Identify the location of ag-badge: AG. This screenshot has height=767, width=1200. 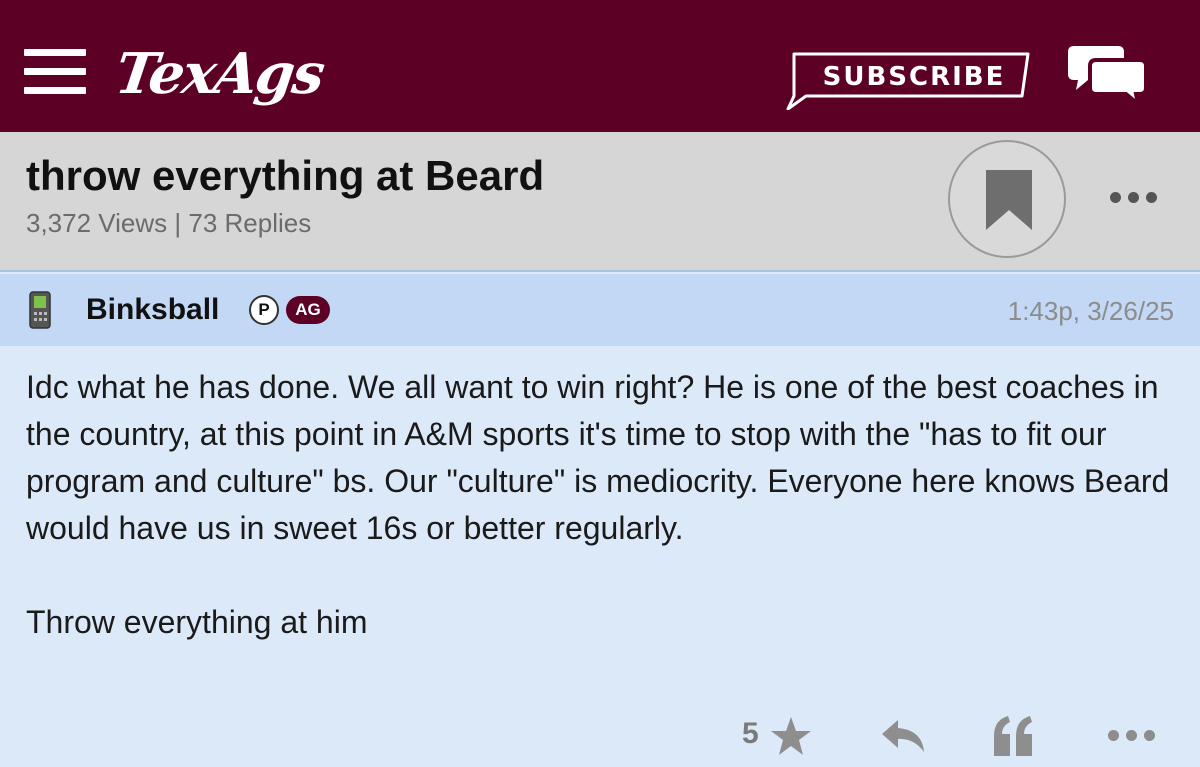
(308, 310).